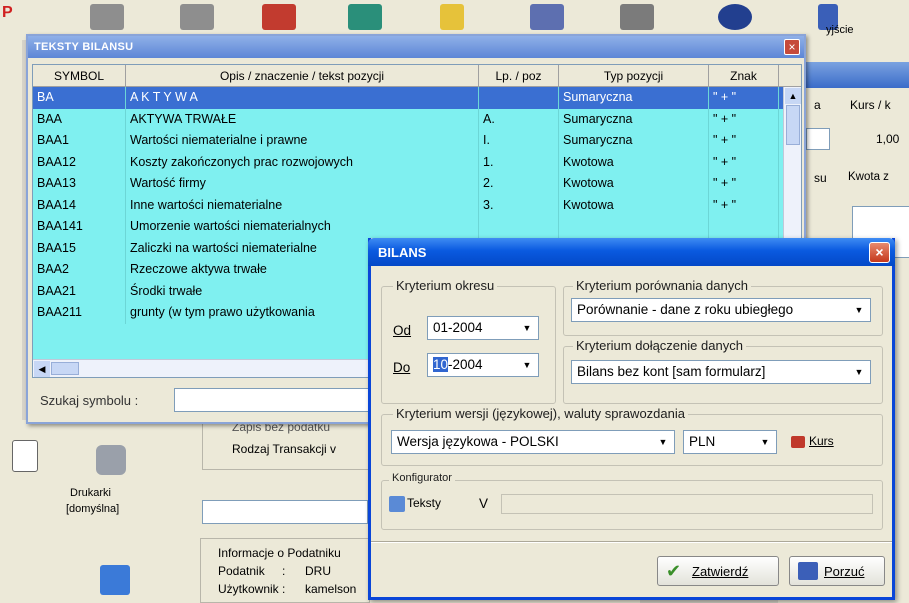  Describe the element at coordinates (631, 542) in the screenshot. I see `dialog-separator` at that location.